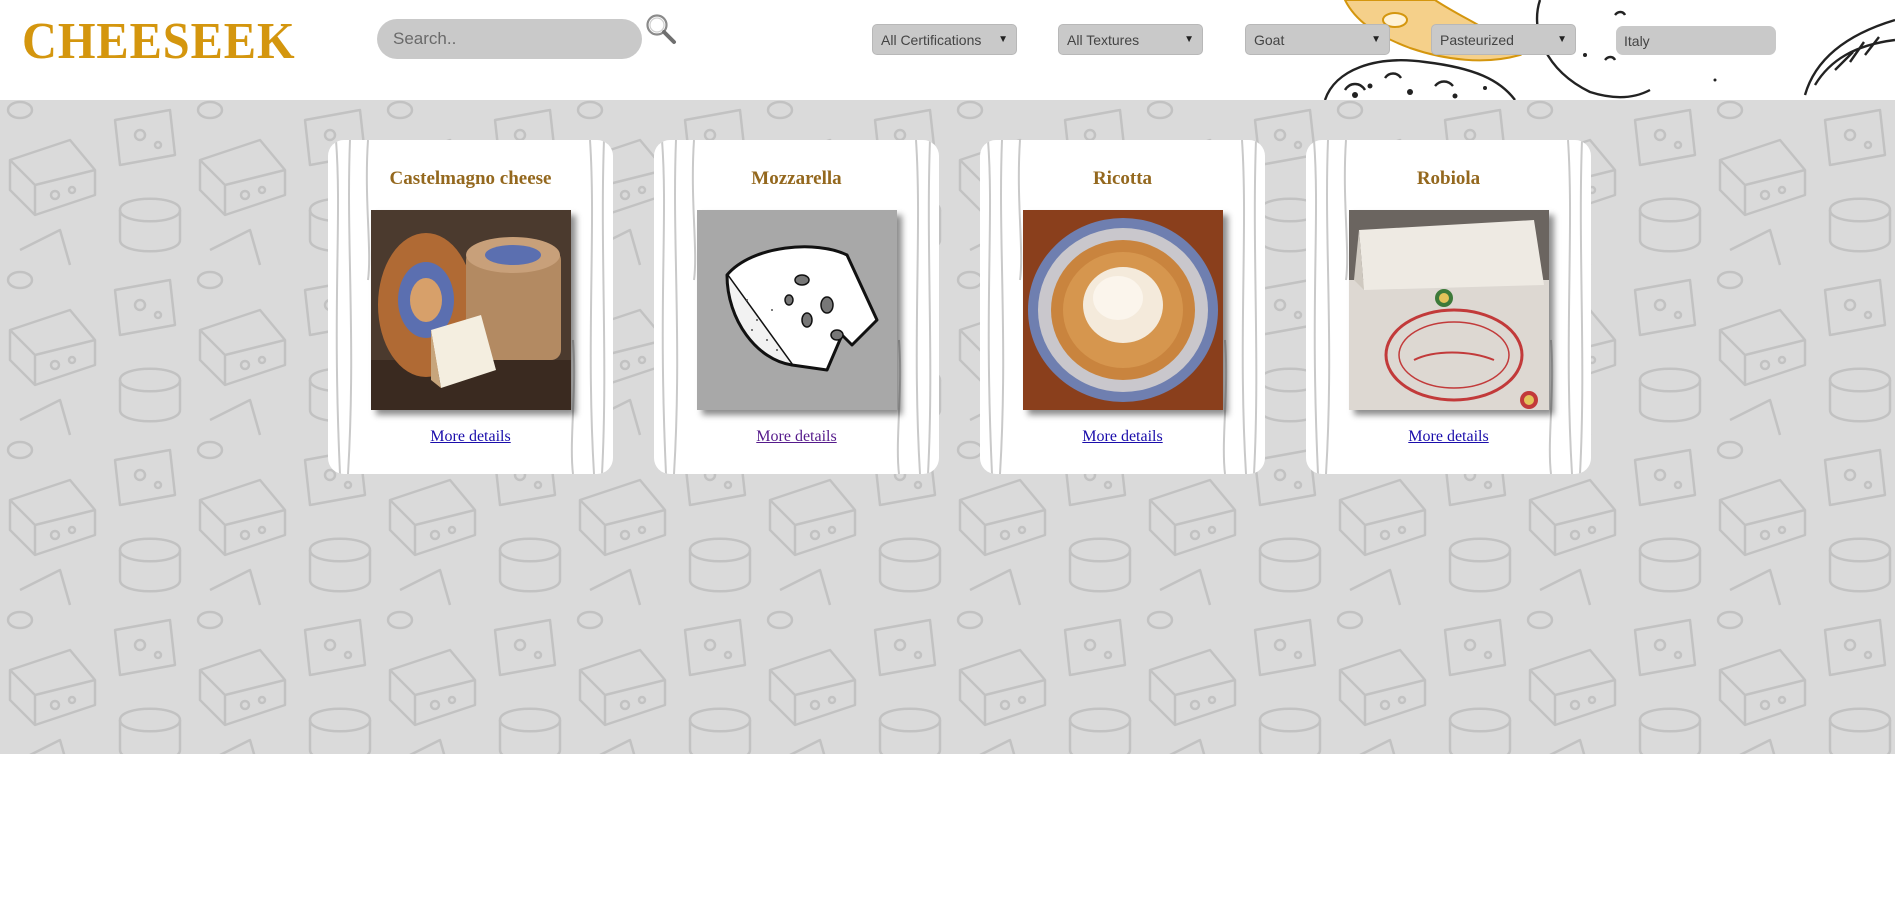 The image size is (1895, 923). What do you see at coordinates (470, 178) in the screenshot?
I see `cheese-card-title: Castelmagno cheese` at bounding box center [470, 178].